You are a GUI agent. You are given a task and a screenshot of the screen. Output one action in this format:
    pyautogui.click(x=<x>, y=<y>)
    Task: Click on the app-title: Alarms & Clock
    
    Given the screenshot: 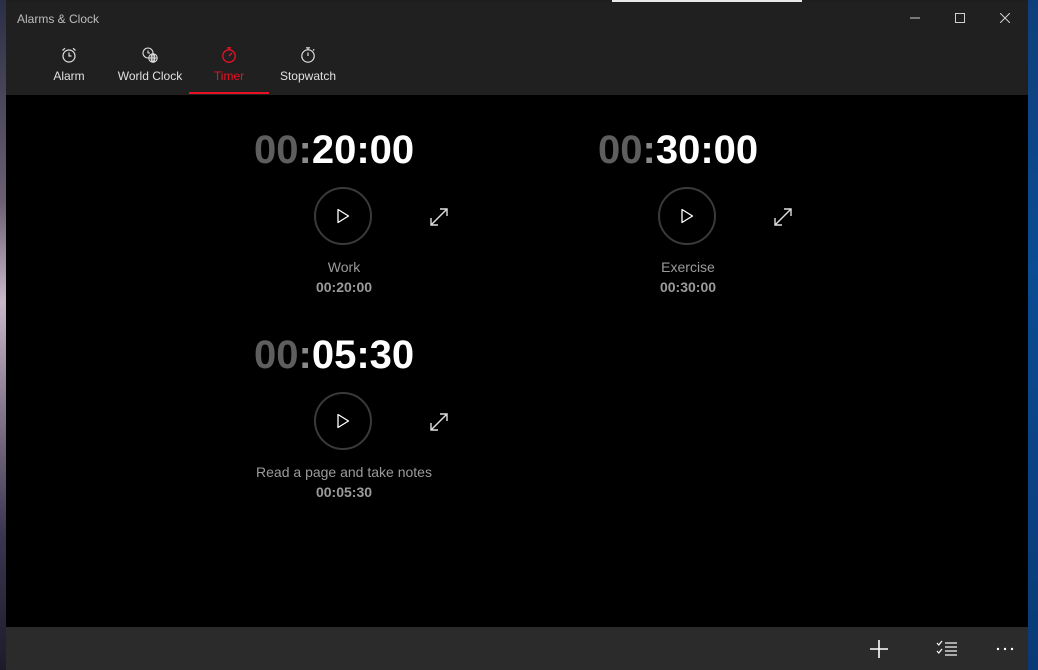 What is the action you would take?
    pyautogui.click(x=58, y=19)
    